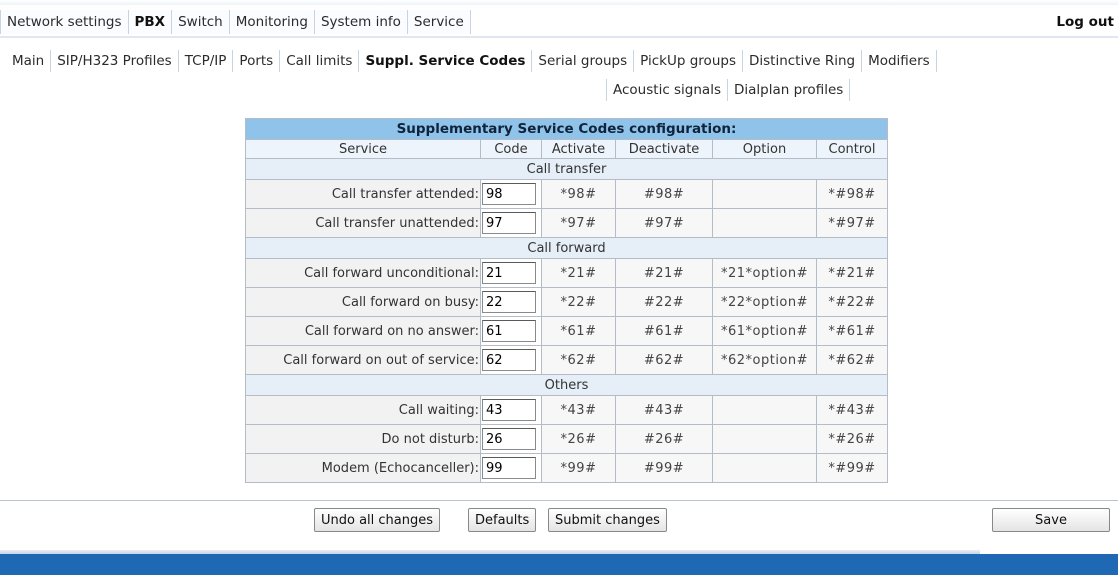  Describe the element at coordinates (803, 61) in the screenshot. I see `tab-distinctive-ring: Distinctive Ring` at that location.